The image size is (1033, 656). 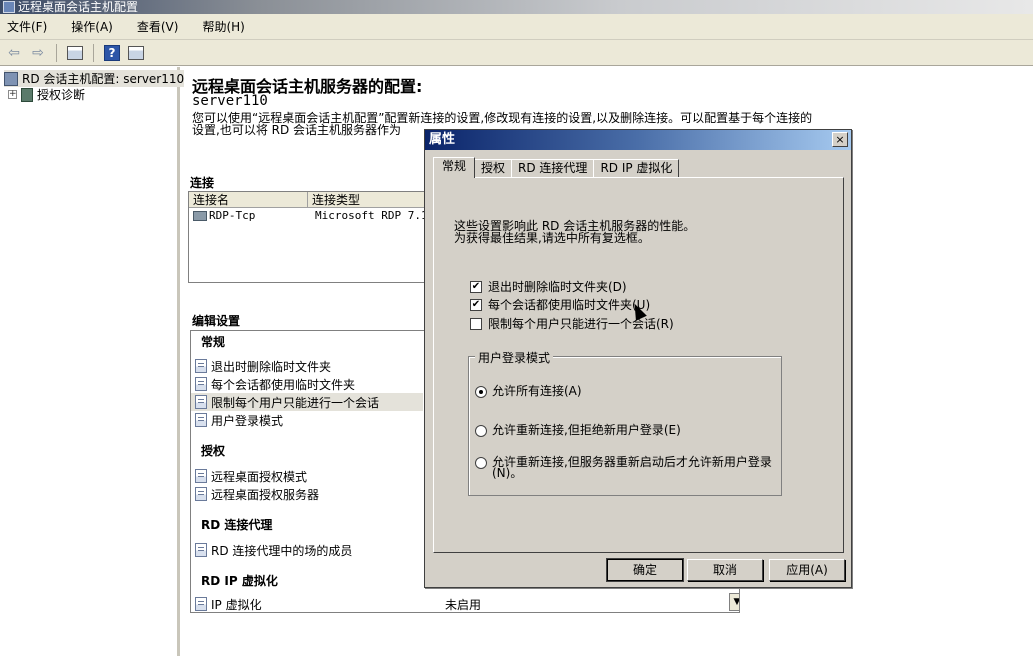 What do you see at coordinates (725, 570) in the screenshot?
I see `cancel-button: 取消` at bounding box center [725, 570].